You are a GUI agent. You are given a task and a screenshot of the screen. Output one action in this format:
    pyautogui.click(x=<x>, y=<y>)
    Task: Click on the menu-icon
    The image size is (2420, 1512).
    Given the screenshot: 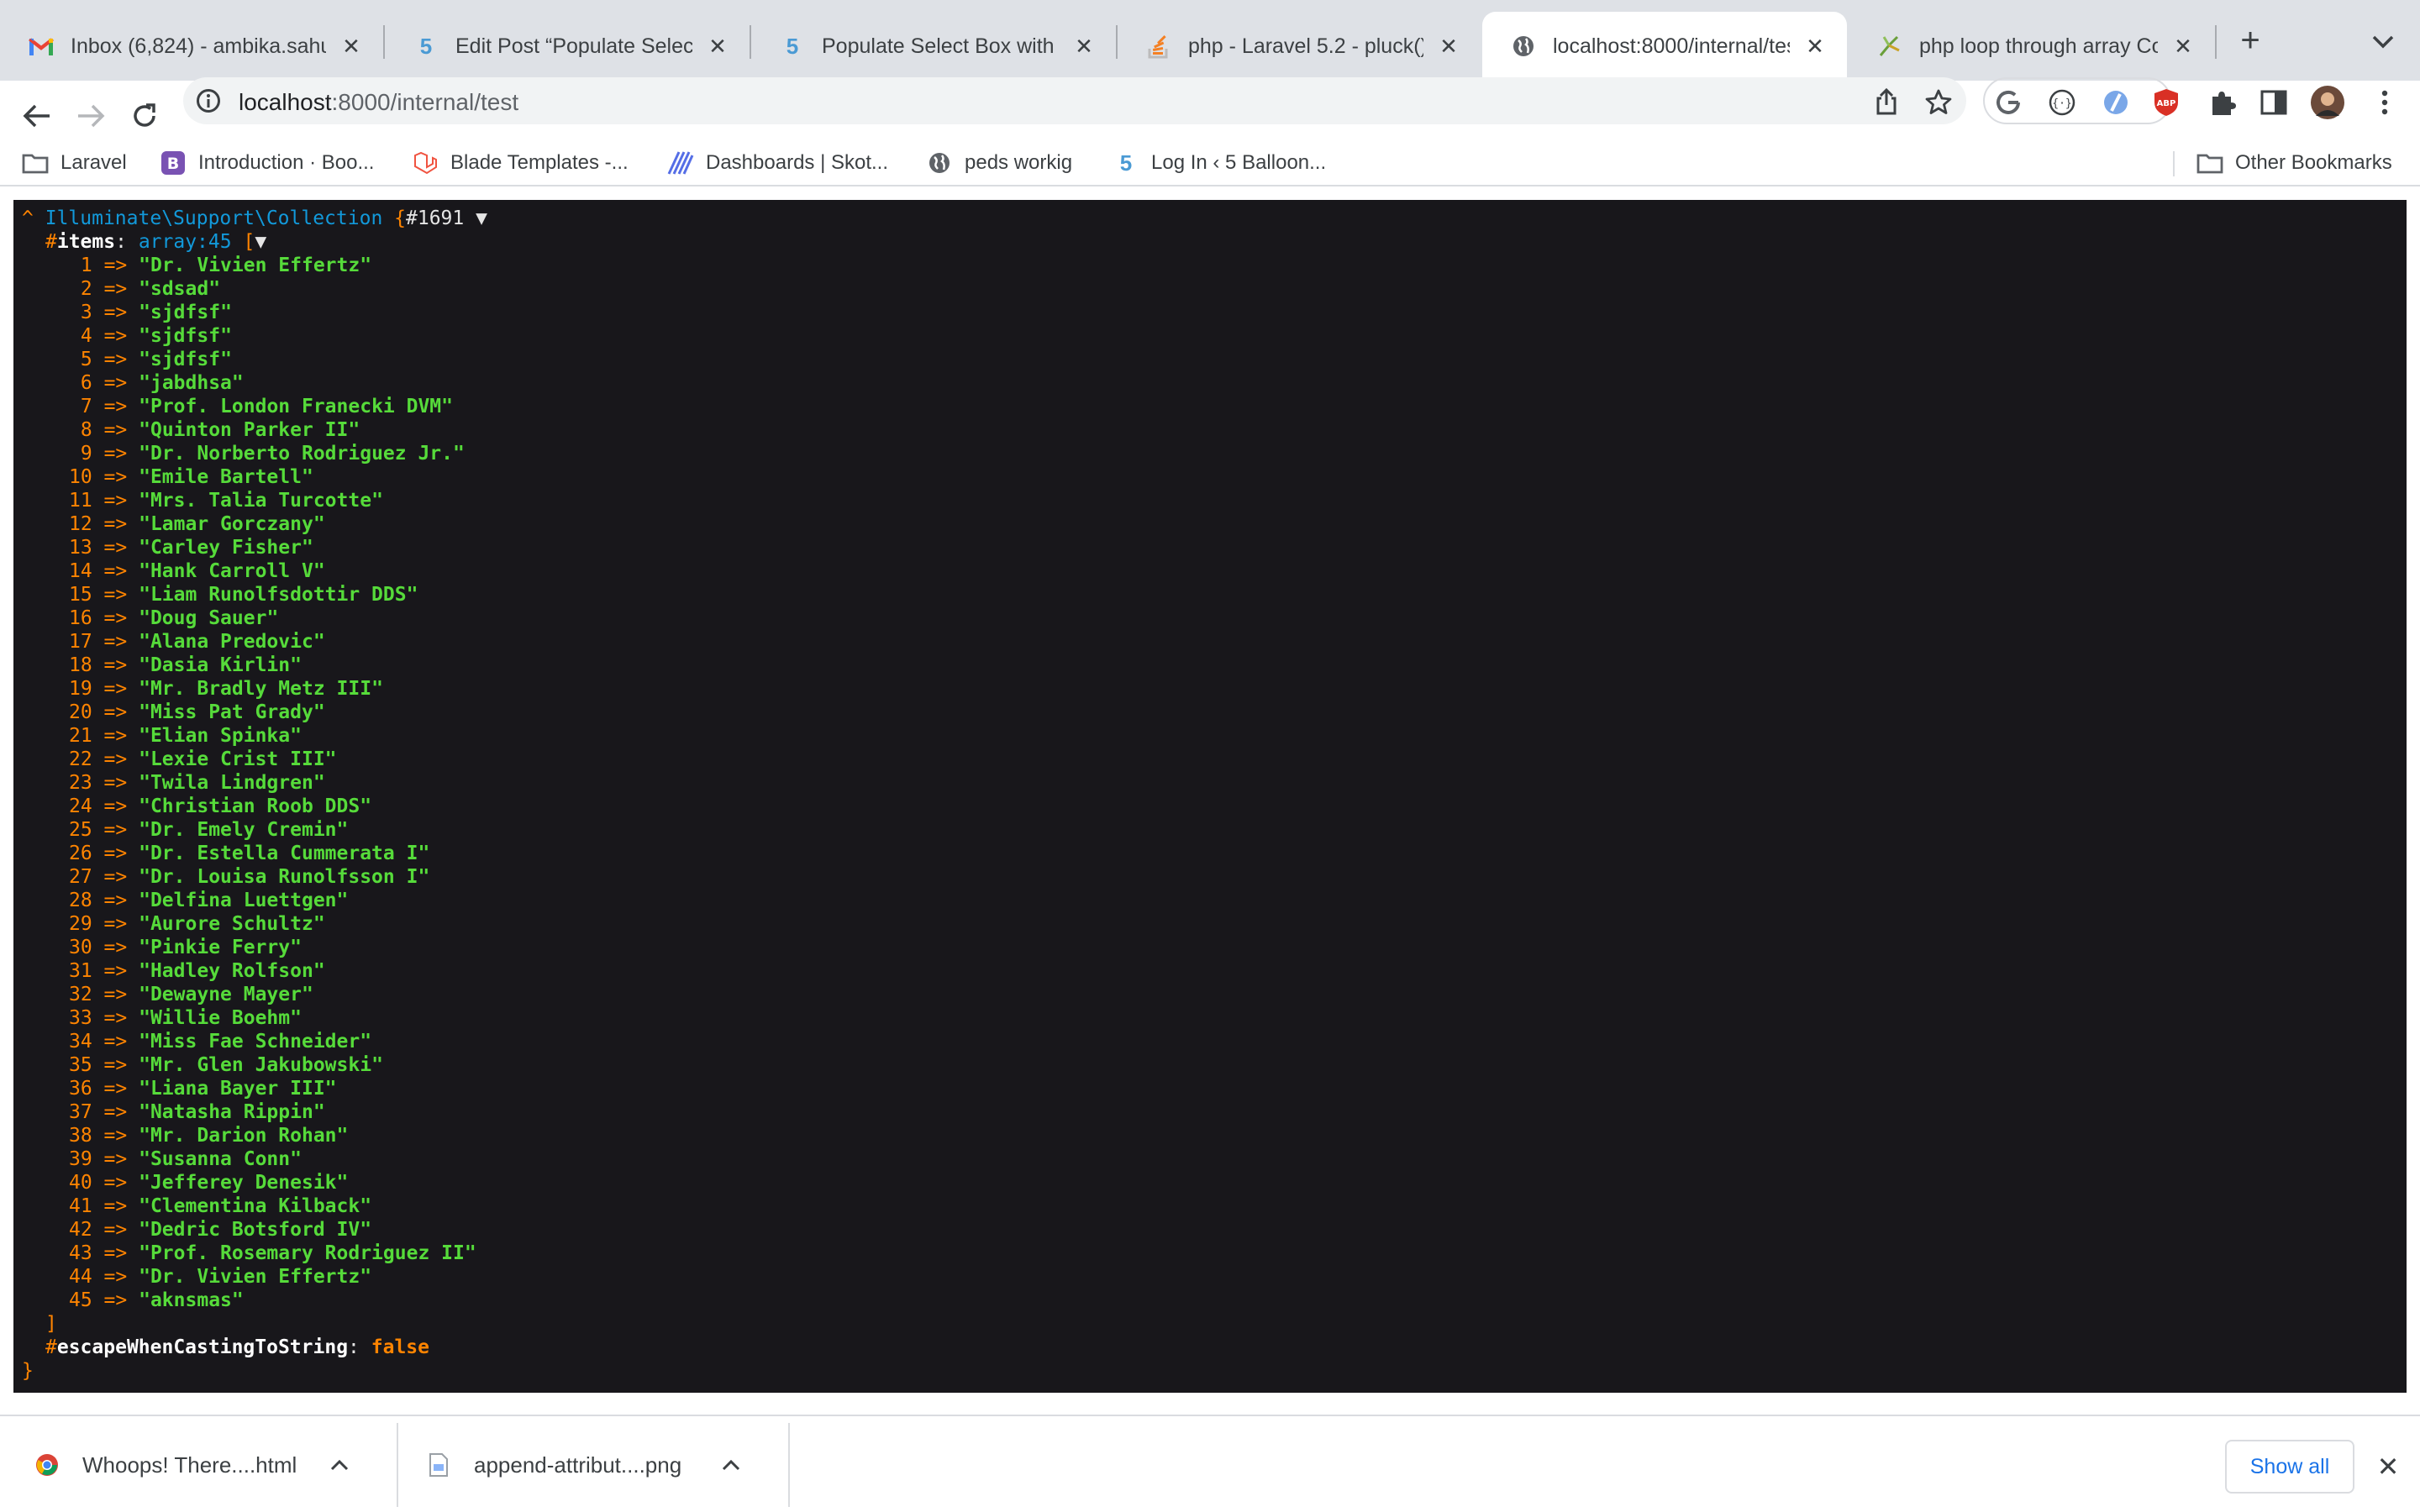 What is the action you would take?
    pyautogui.click(x=2385, y=102)
    